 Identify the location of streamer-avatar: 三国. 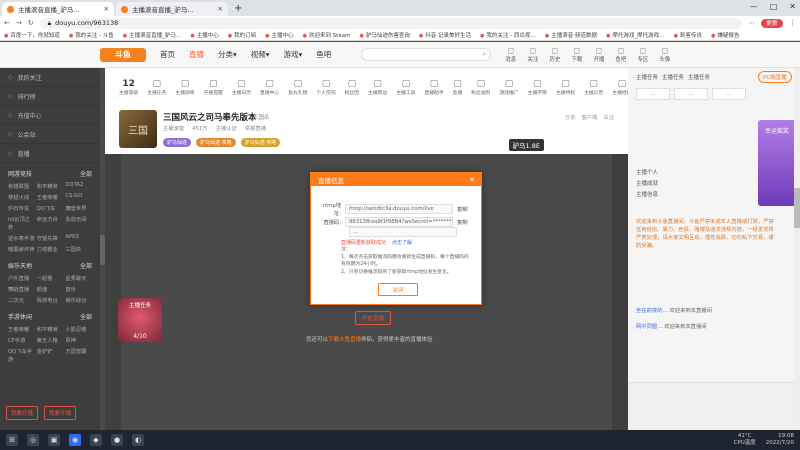
(138, 129).